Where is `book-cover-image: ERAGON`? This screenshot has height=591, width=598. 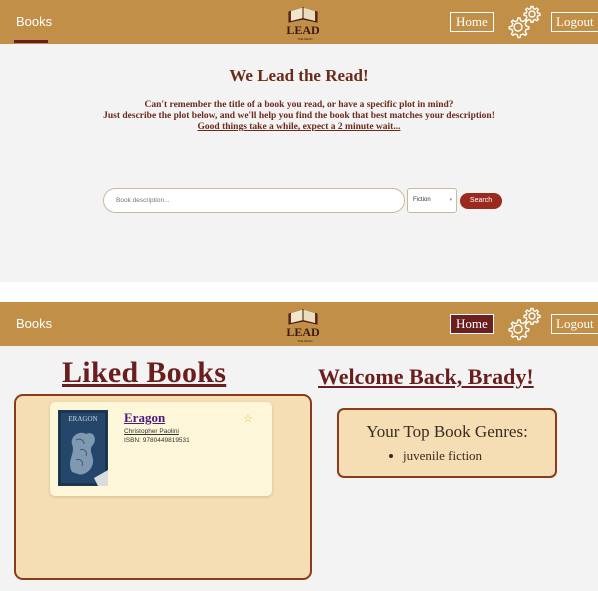
book-cover-image: ERAGON is located at coordinates (83, 448).